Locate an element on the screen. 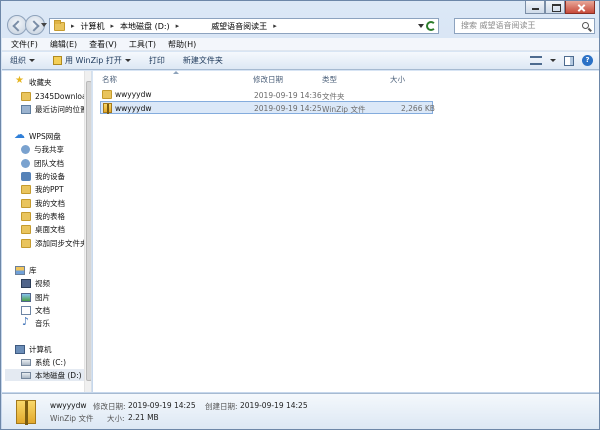  nav-item-team-docs: 团队文档 is located at coordinates (42, 163).